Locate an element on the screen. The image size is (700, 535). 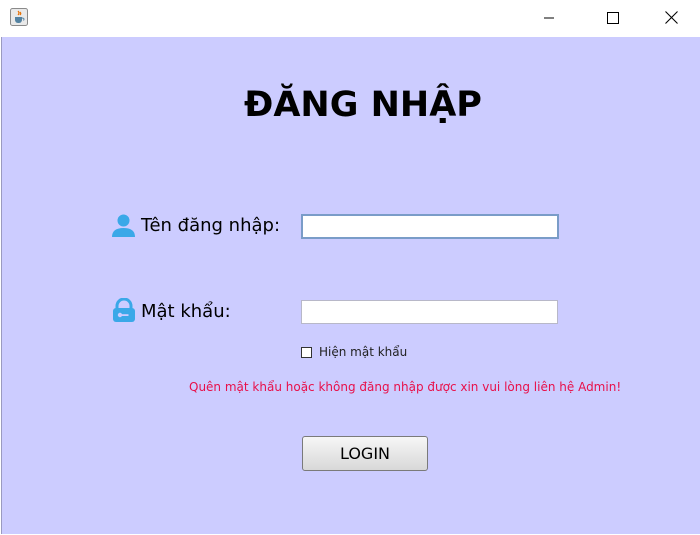
close-icon is located at coordinates (671, 18).